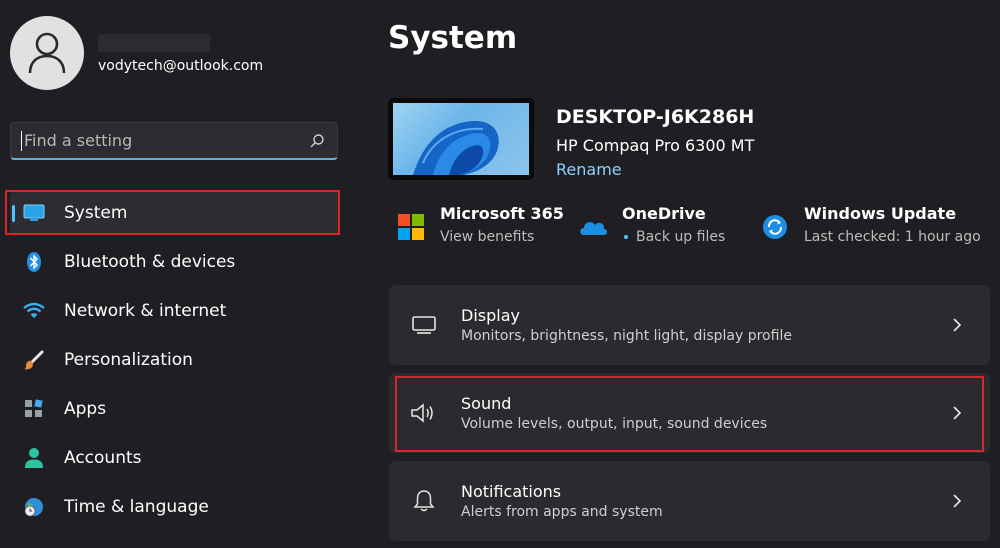 This screenshot has width=1000, height=548. I want to click on sidebar-item-time-language: Time & language, so click(175, 507).